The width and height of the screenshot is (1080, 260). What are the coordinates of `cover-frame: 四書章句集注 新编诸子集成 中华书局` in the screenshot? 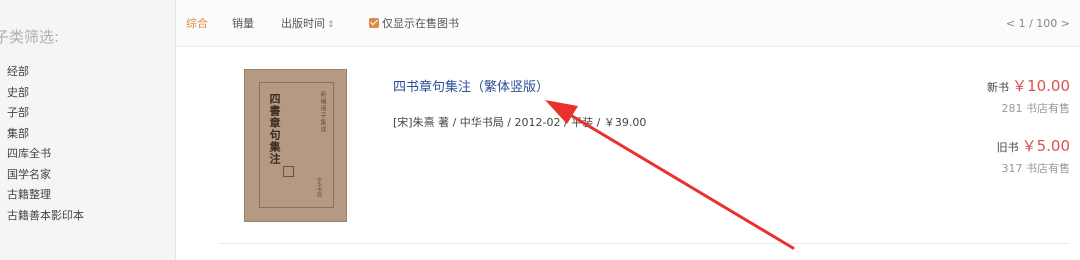 It's located at (296, 145).